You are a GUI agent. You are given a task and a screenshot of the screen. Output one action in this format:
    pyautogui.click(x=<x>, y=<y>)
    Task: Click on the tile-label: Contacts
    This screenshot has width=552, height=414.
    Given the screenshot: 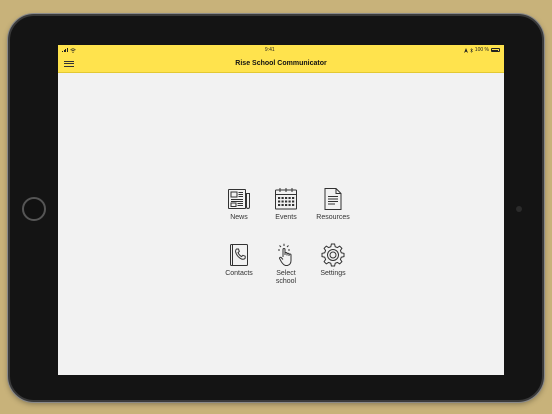 What is the action you would take?
    pyautogui.click(x=239, y=273)
    